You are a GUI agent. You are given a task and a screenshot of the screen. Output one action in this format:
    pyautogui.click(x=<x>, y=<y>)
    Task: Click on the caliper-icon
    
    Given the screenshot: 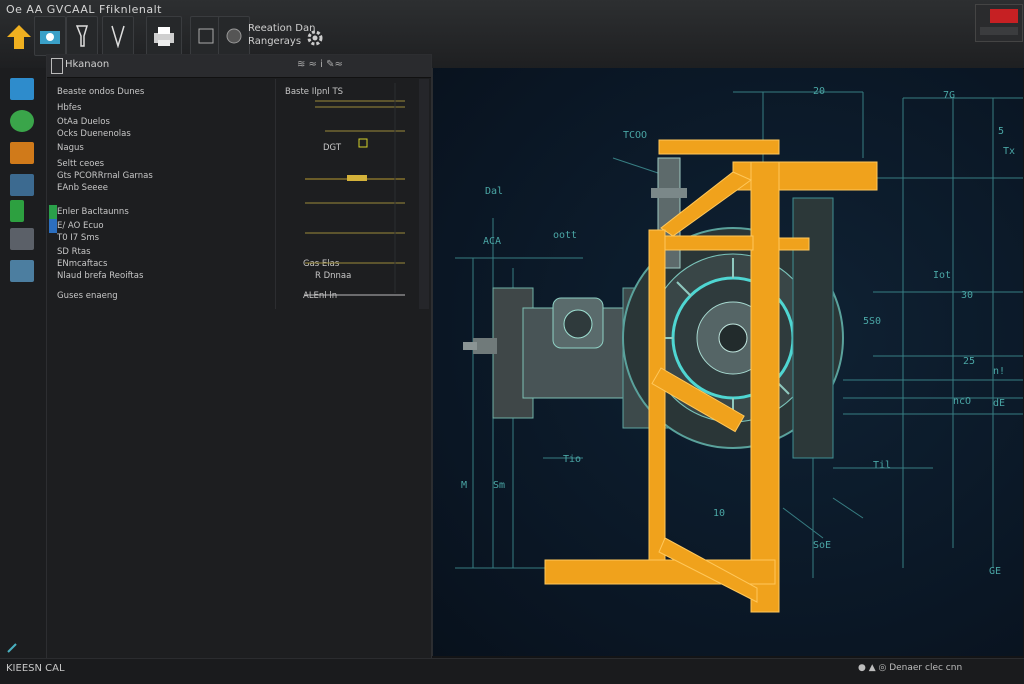 What is the action you would take?
    pyautogui.click(x=118, y=36)
    